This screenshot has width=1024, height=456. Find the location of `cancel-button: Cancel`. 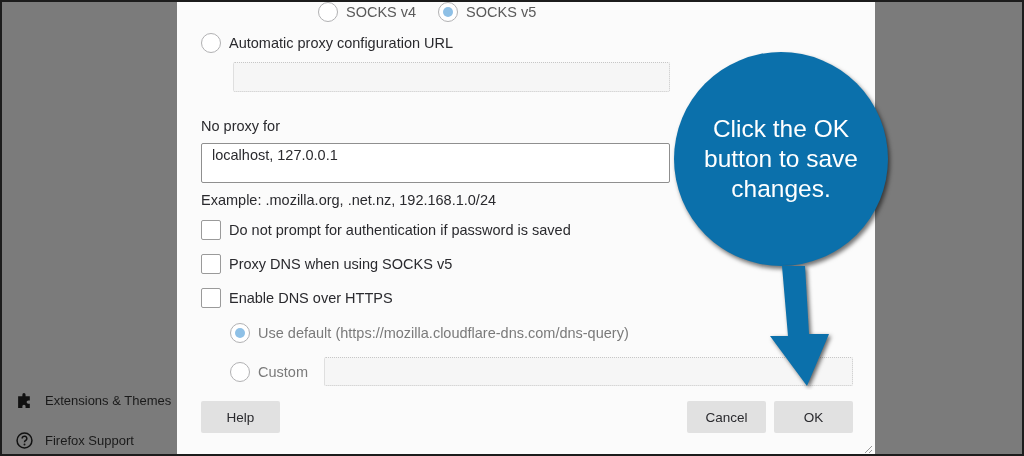

cancel-button: Cancel is located at coordinates (726, 417).